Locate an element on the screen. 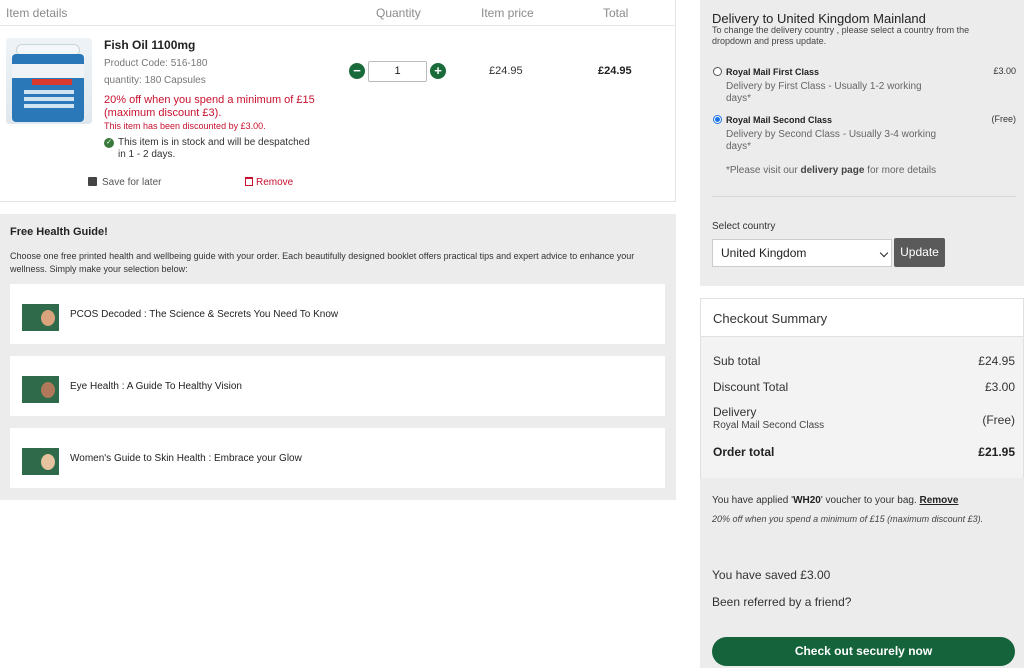 This screenshot has height=668, width=1024. savings-text: You have saved £3.00 is located at coordinates (771, 575).